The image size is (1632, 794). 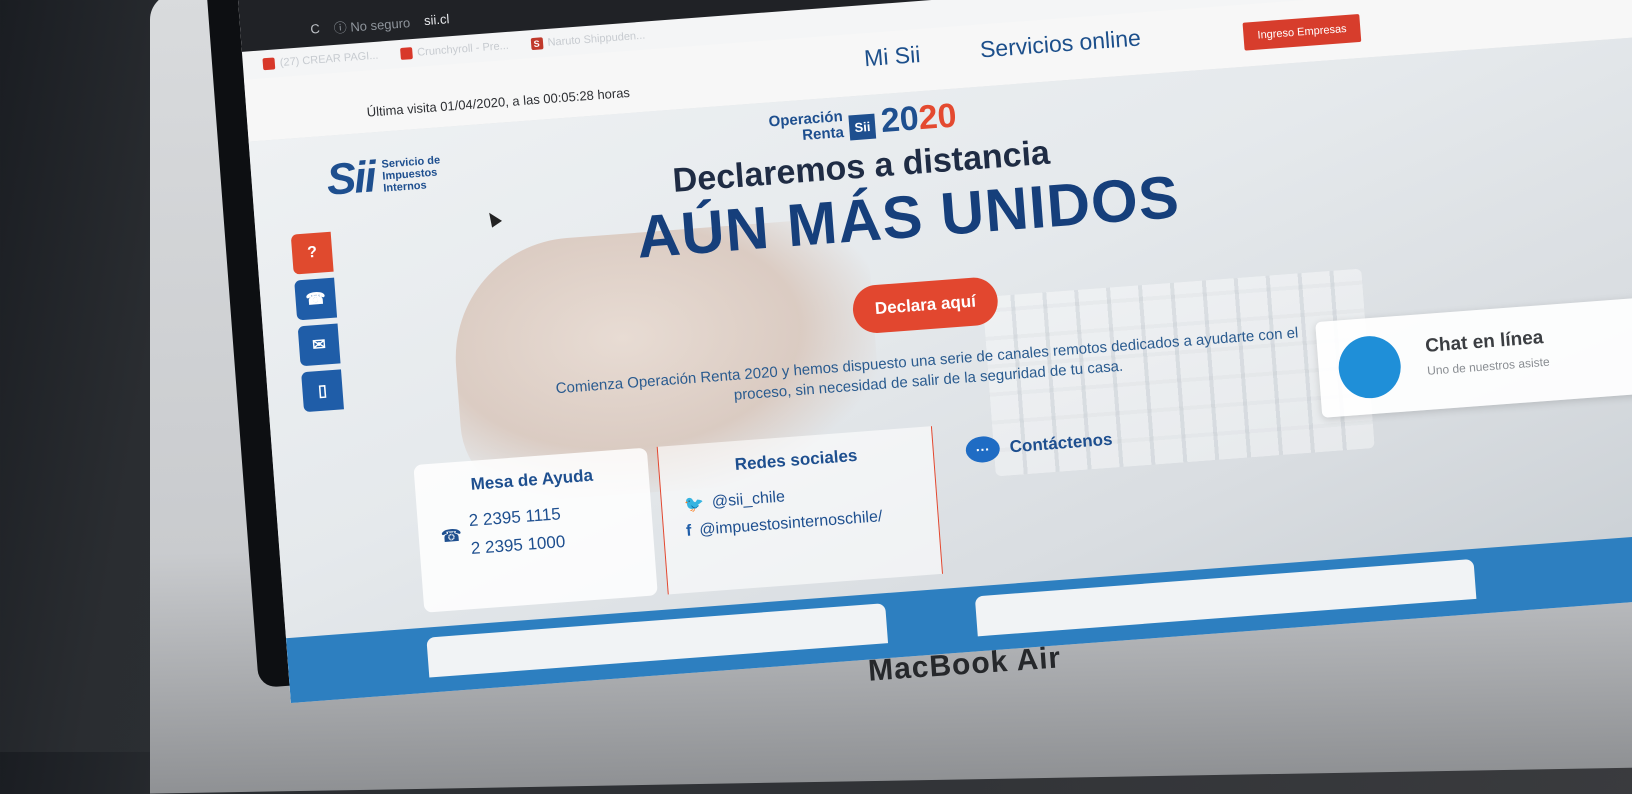 What do you see at coordinates (537, 44) in the screenshot?
I see `s-icon: S` at bounding box center [537, 44].